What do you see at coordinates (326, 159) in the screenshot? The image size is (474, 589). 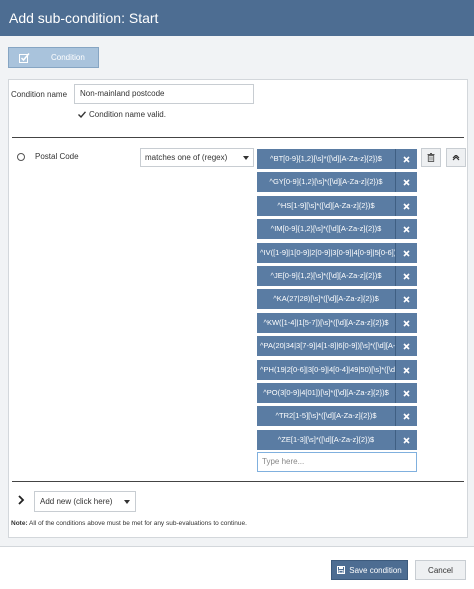 I see `regex-tag-text: ^BT[0-9]{1,2}[\s]*([\d][A-Za-z]{2})$` at bounding box center [326, 159].